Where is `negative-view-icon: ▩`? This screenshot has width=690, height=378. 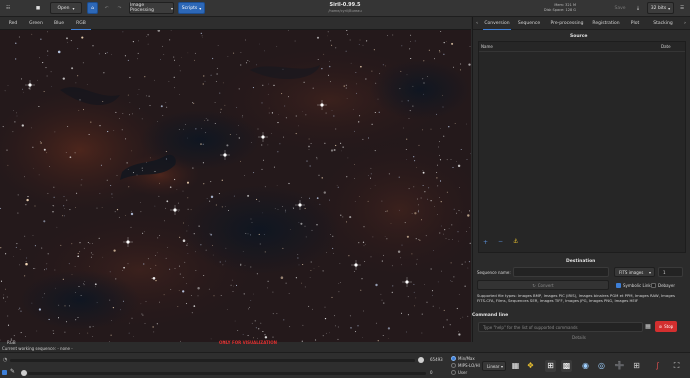 negative-view-icon: ▩ is located at coordinates (566, 366).